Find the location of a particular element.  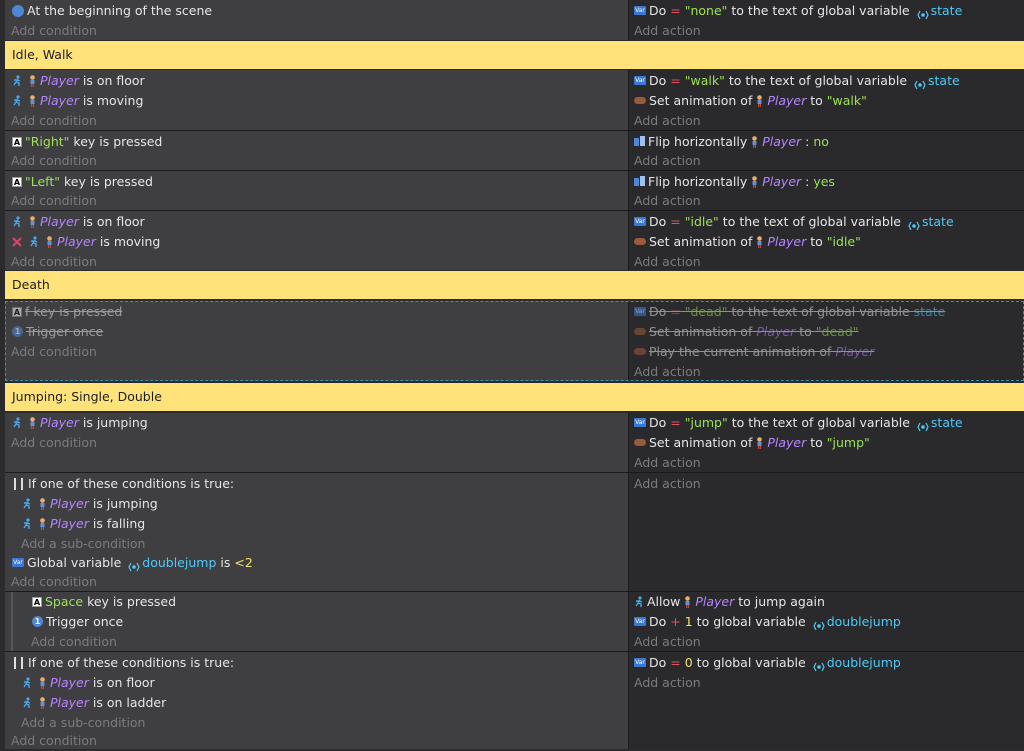

group-header: Death is located at coordinates (514, 285).